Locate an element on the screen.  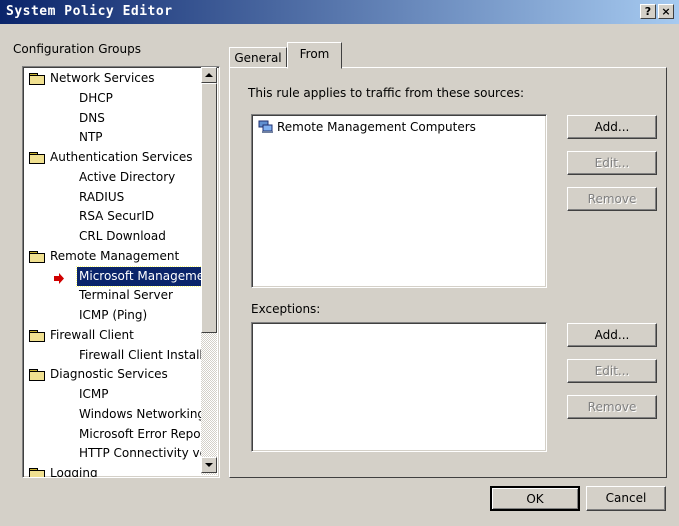
tree-item-label: Windows Networking is located at coordinates (142, 413).